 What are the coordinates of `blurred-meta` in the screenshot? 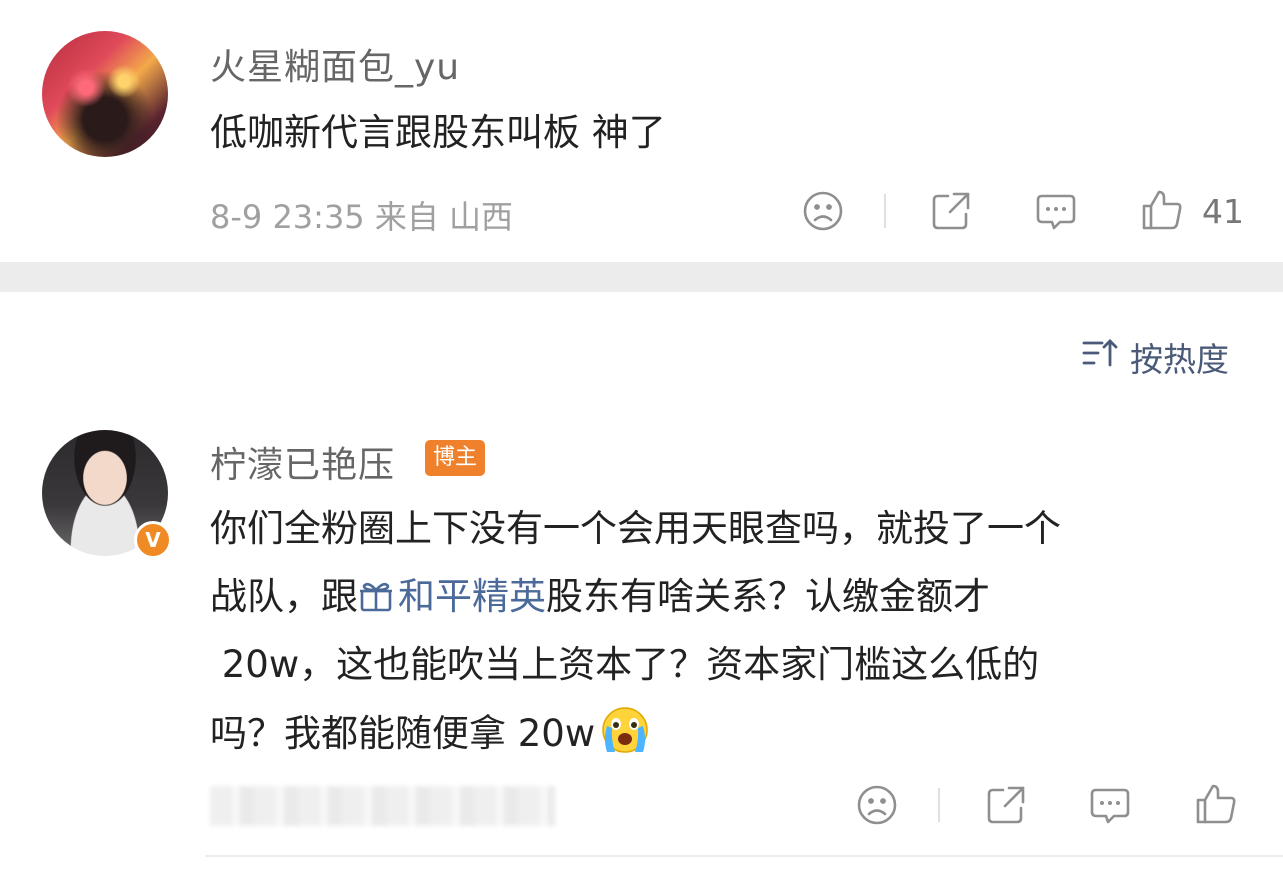 It's located at (382, 806).